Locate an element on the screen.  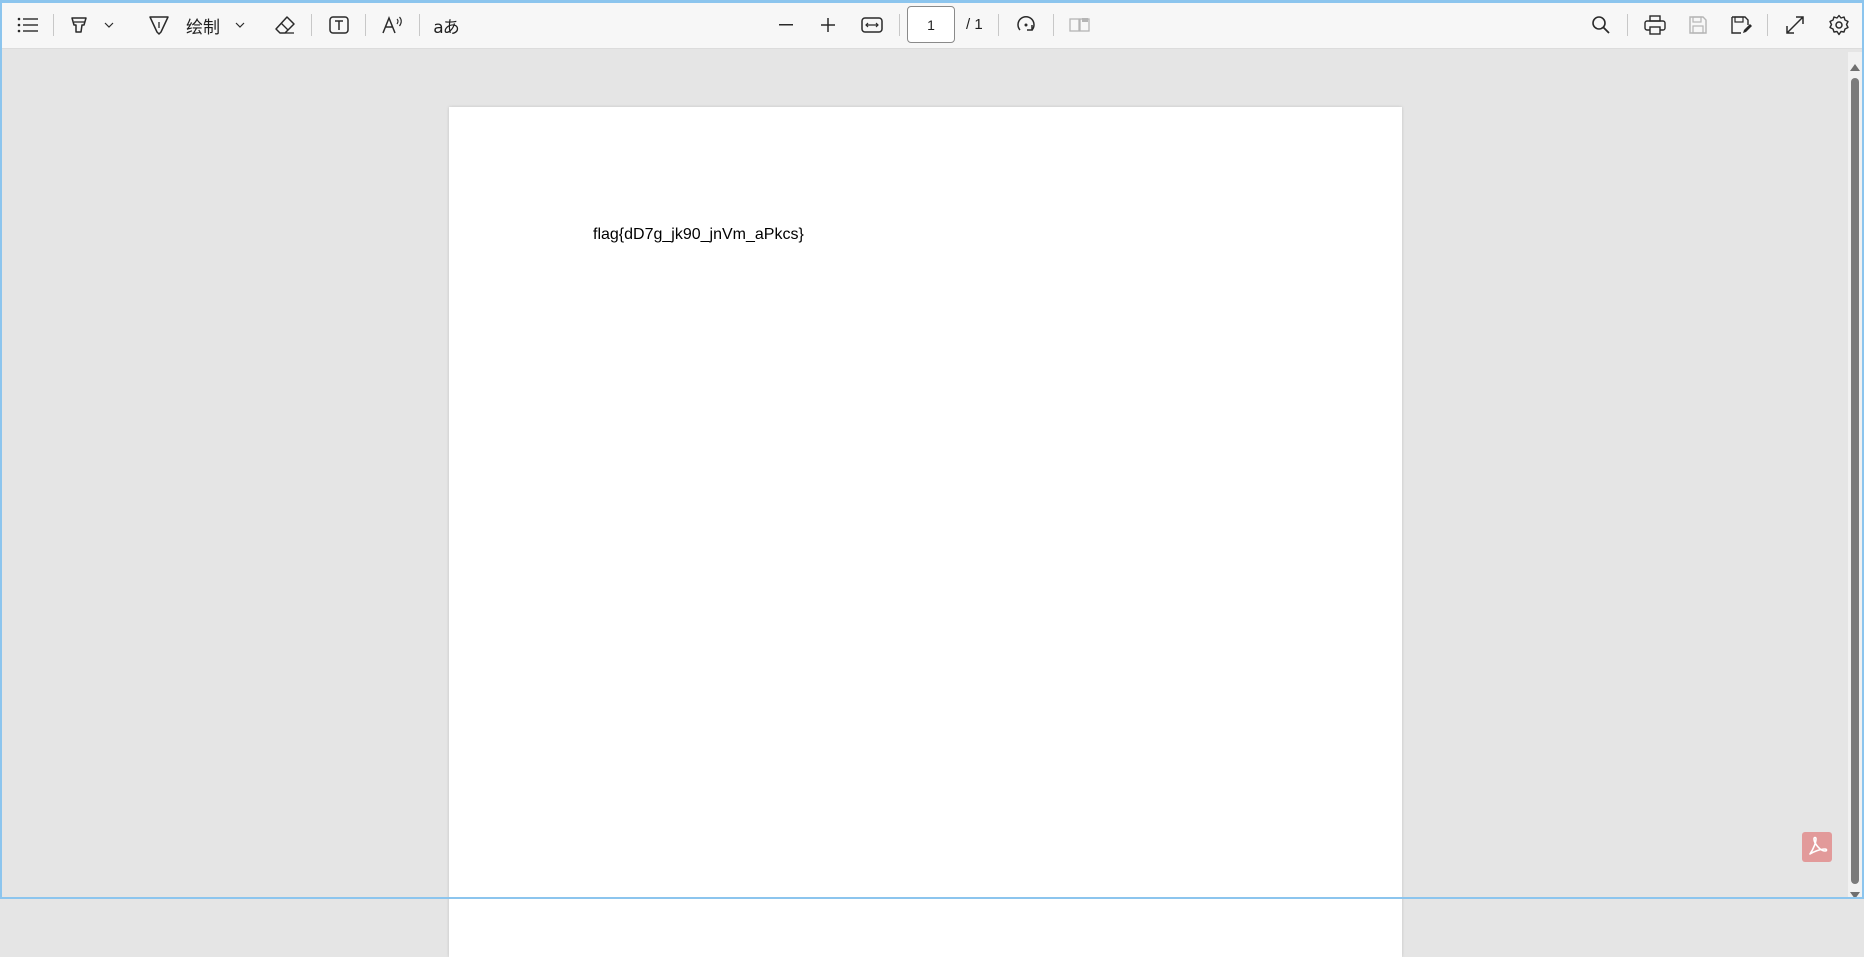
page-view-icon is located at coordinates (1080, 25).